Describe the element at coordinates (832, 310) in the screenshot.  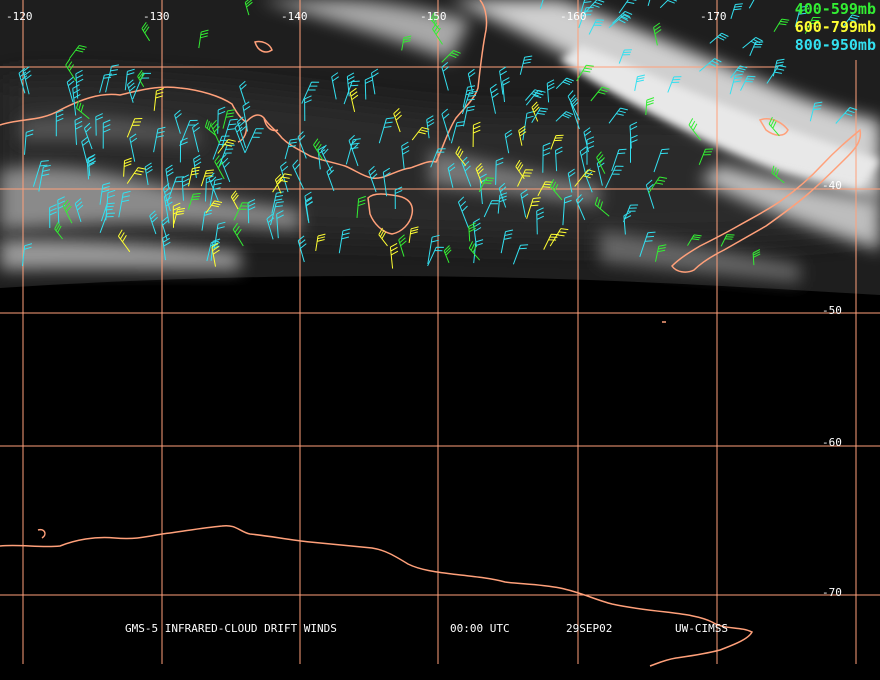
I see `lat-label: -50` at that location.